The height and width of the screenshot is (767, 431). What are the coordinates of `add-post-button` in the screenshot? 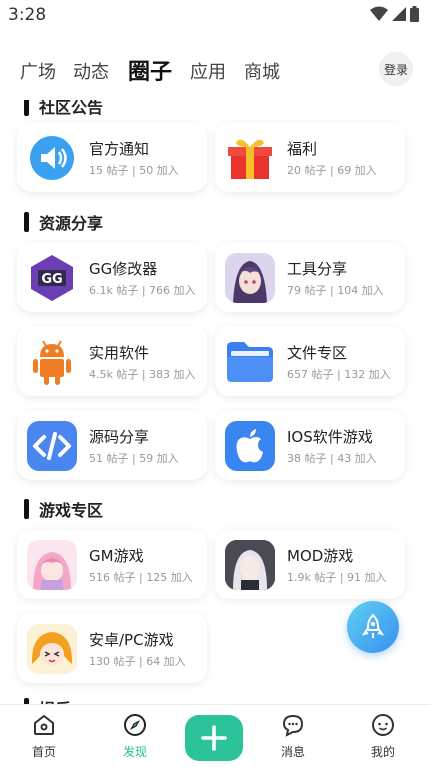 It's located at (214, 738).